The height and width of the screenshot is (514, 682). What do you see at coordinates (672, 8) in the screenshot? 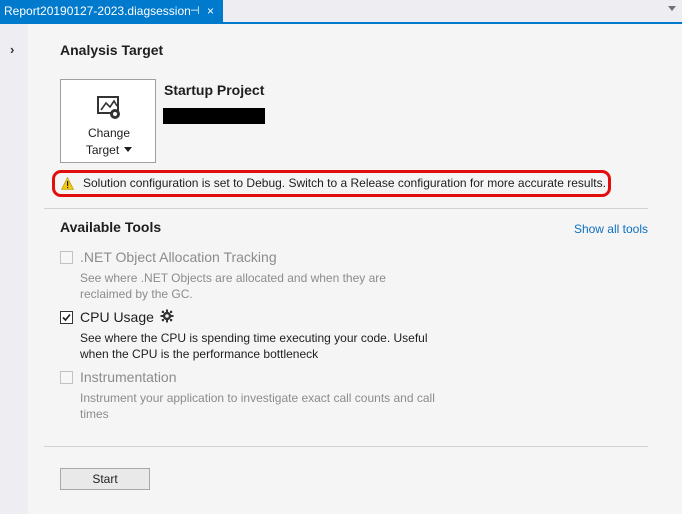
I see `tab-overflow-dropdown-icon` at bounding box center [672, 8].